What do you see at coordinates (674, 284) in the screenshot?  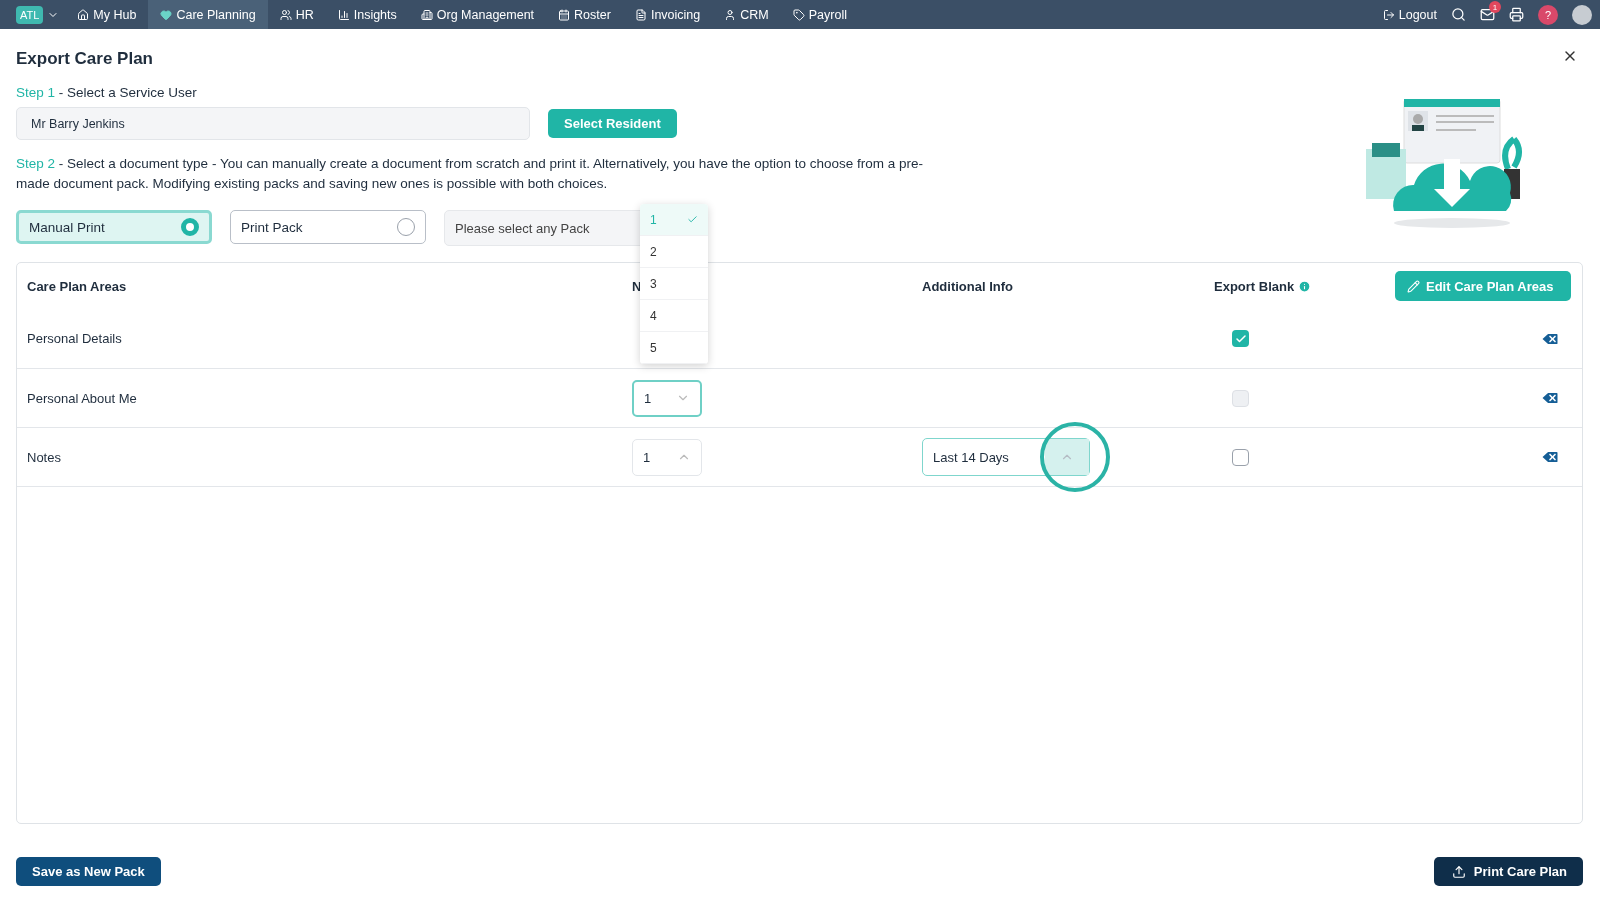 I see `dropdown-option: 3` at bounding box center [674, 284].